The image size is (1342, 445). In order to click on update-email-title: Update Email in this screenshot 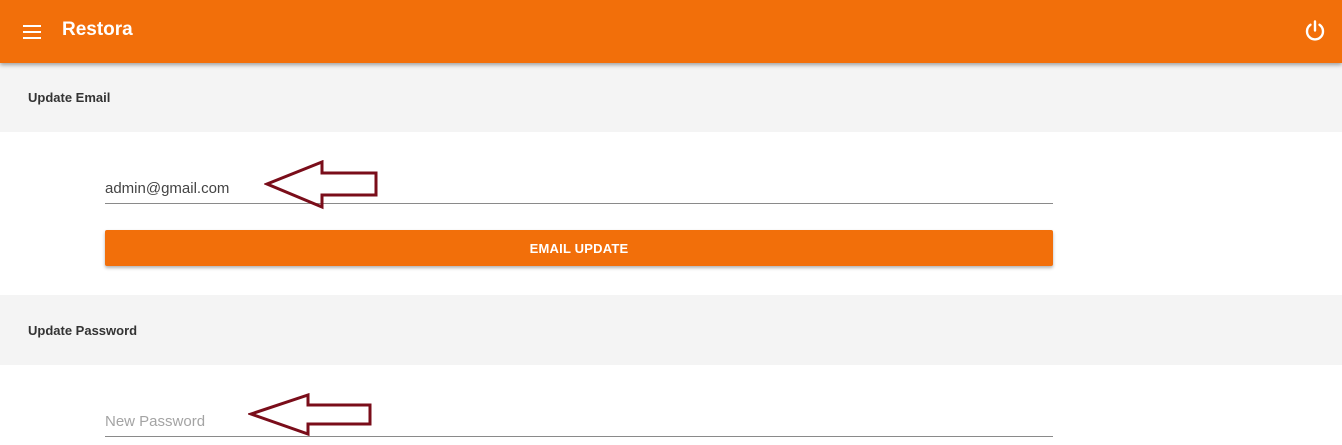, I will do `click(69, 97)`.